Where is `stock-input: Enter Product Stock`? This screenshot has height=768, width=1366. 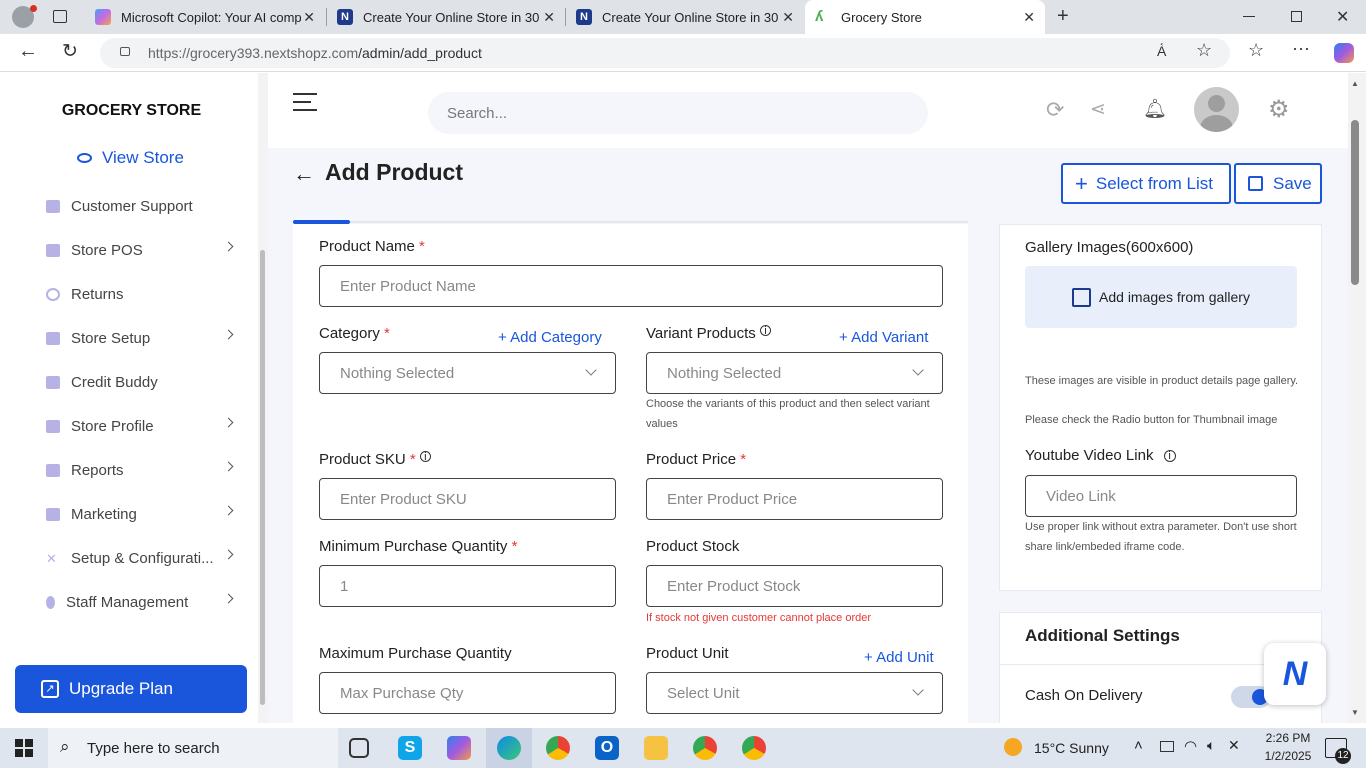 stock-input: Enter Product Stock is located at coordinates (794, 586).